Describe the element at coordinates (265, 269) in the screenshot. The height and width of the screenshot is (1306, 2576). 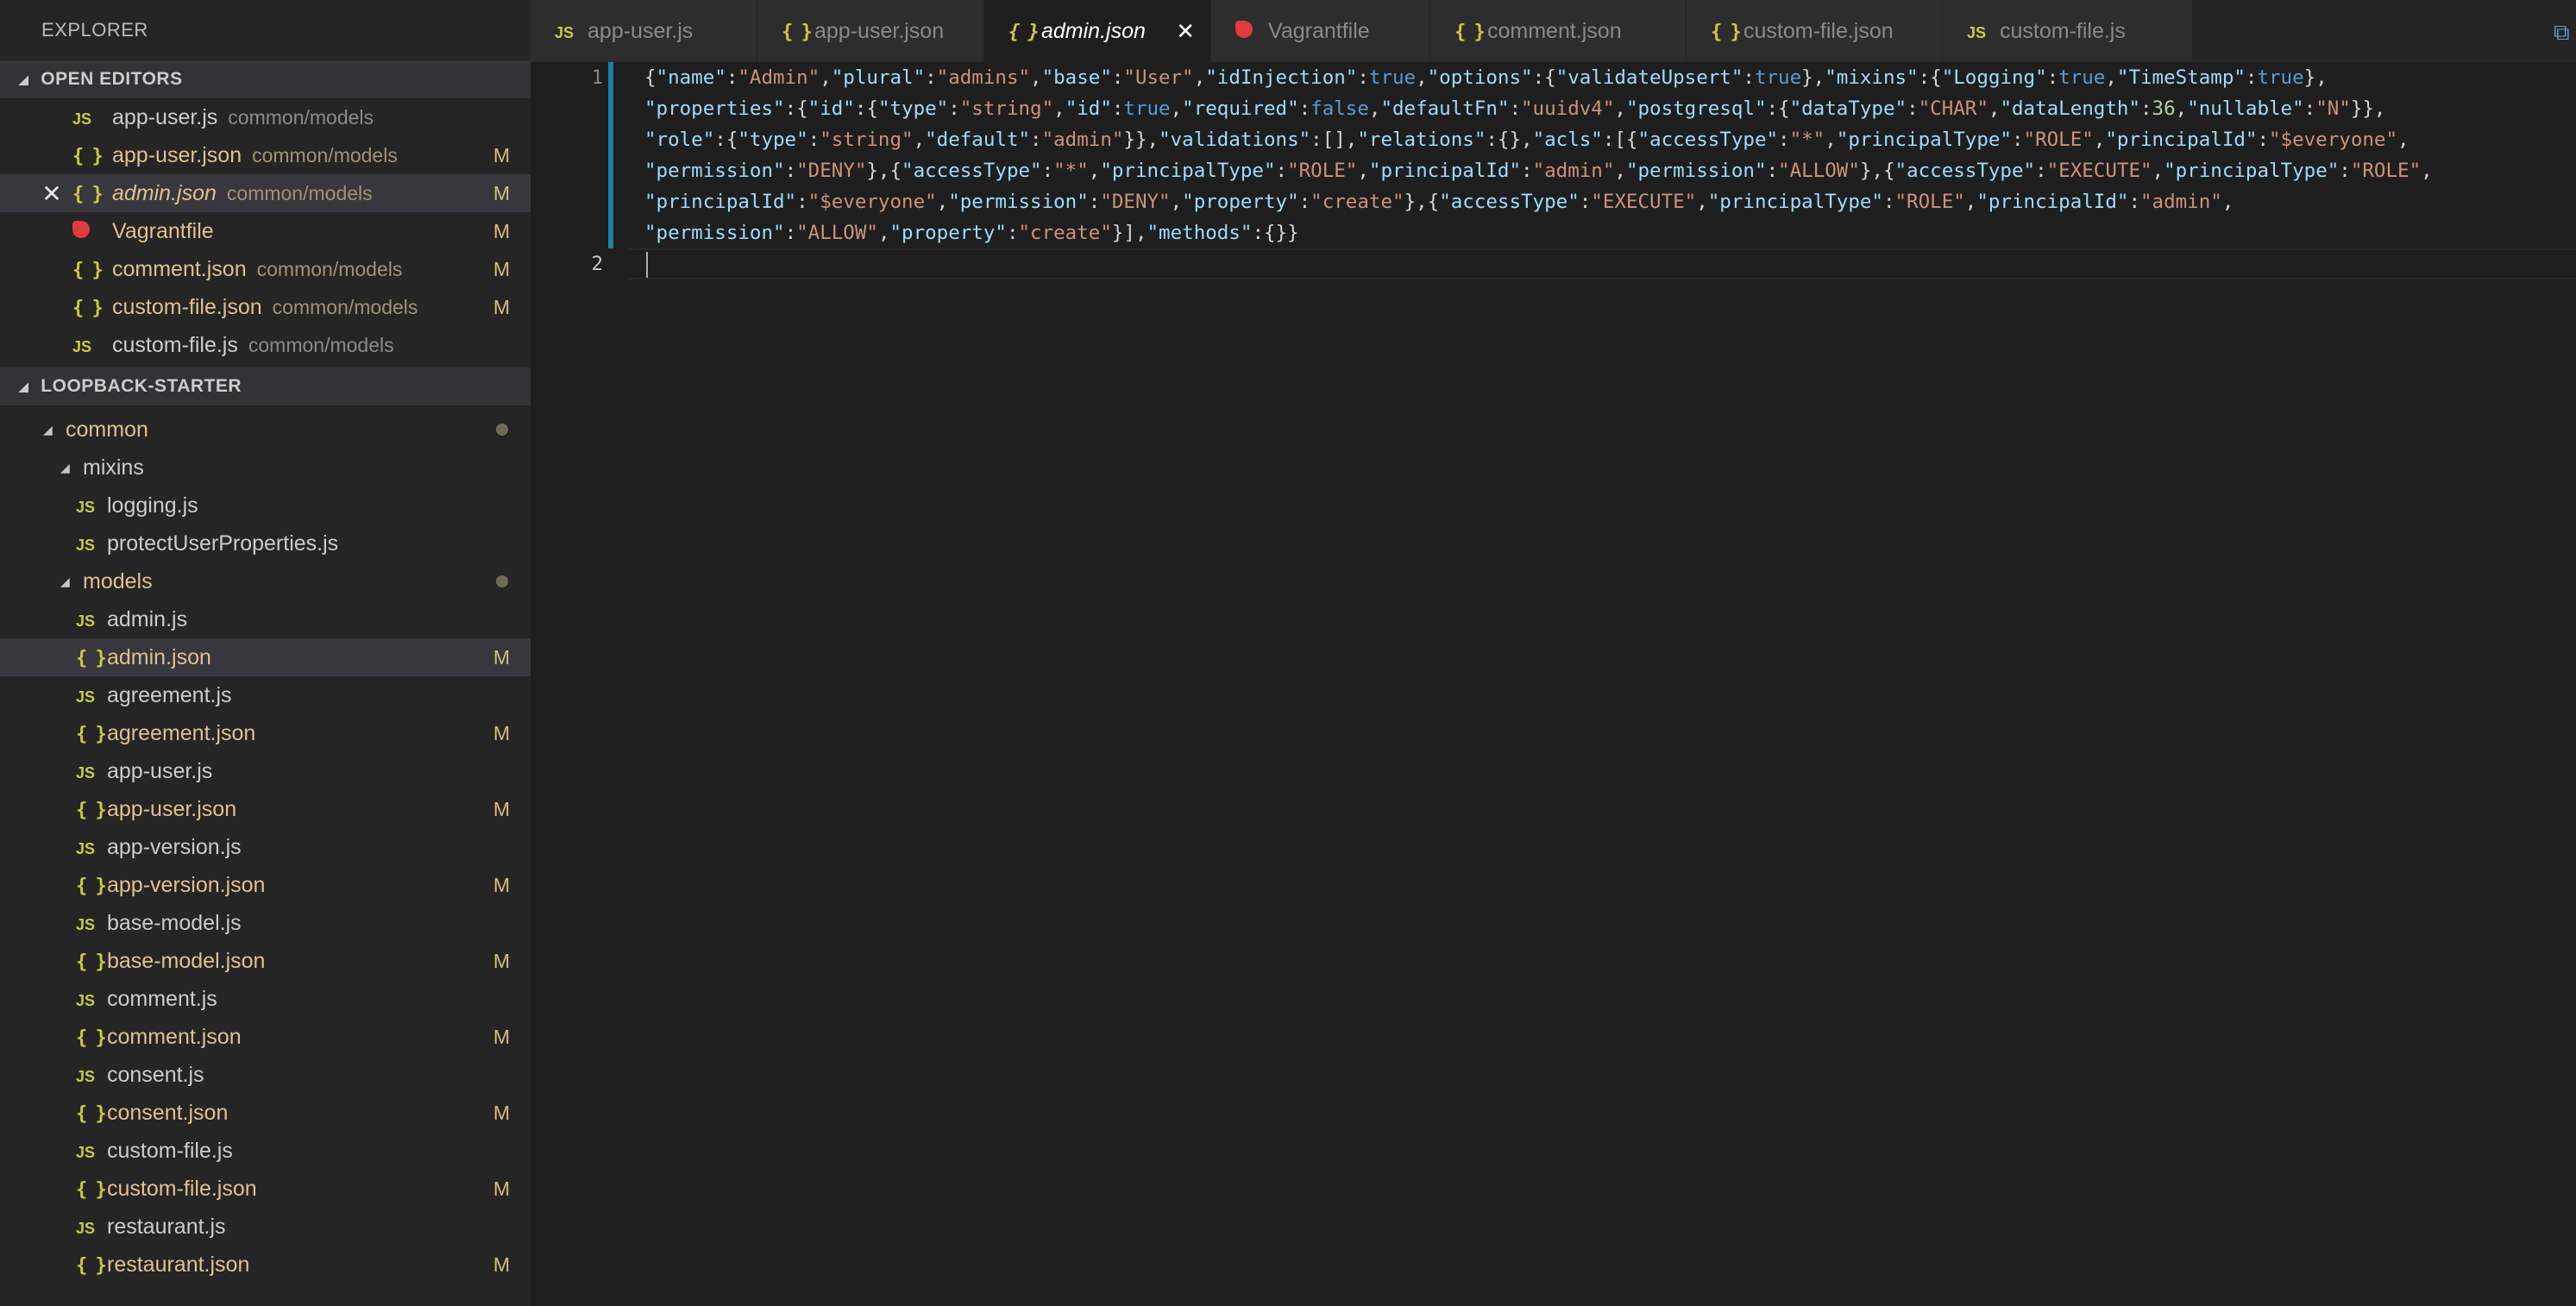
I see `open-editor-item: { } comment.json common/models M` at that location.